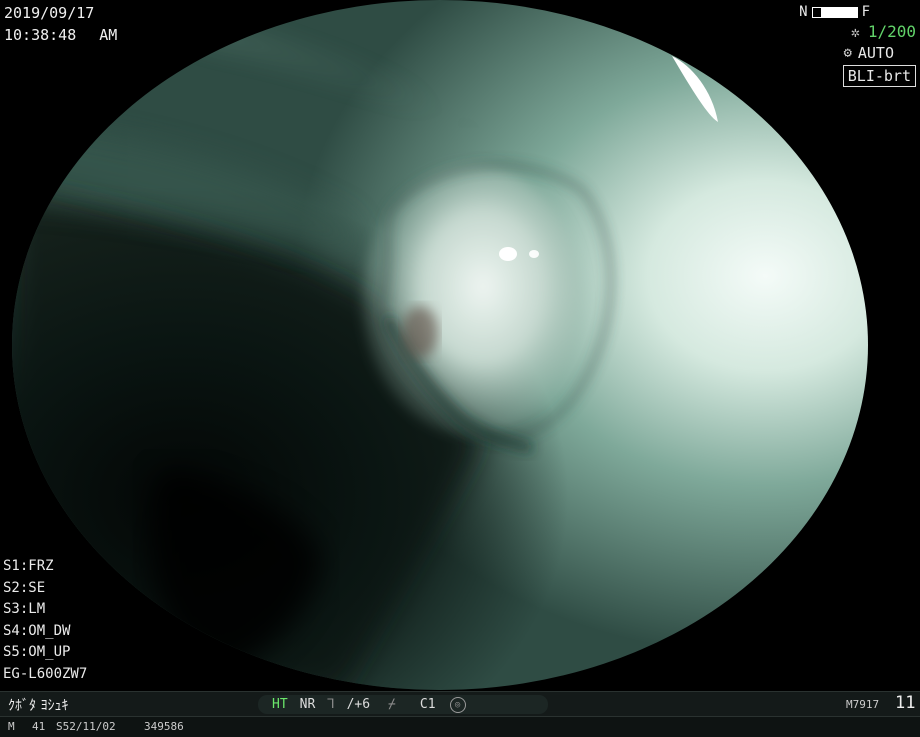 The width and height of the screenshot is (920, 737). Describe the element at coordinates (40, 35) in the screenshot. I see `time-text: 10:38:48` at that location.